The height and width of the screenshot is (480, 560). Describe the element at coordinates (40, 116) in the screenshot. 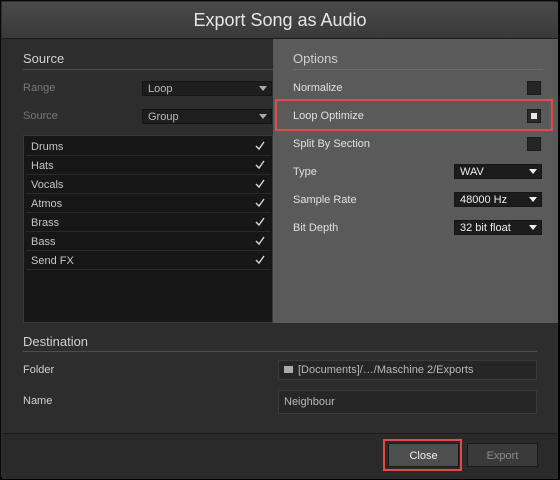

I see `source-label: Source` at that location.